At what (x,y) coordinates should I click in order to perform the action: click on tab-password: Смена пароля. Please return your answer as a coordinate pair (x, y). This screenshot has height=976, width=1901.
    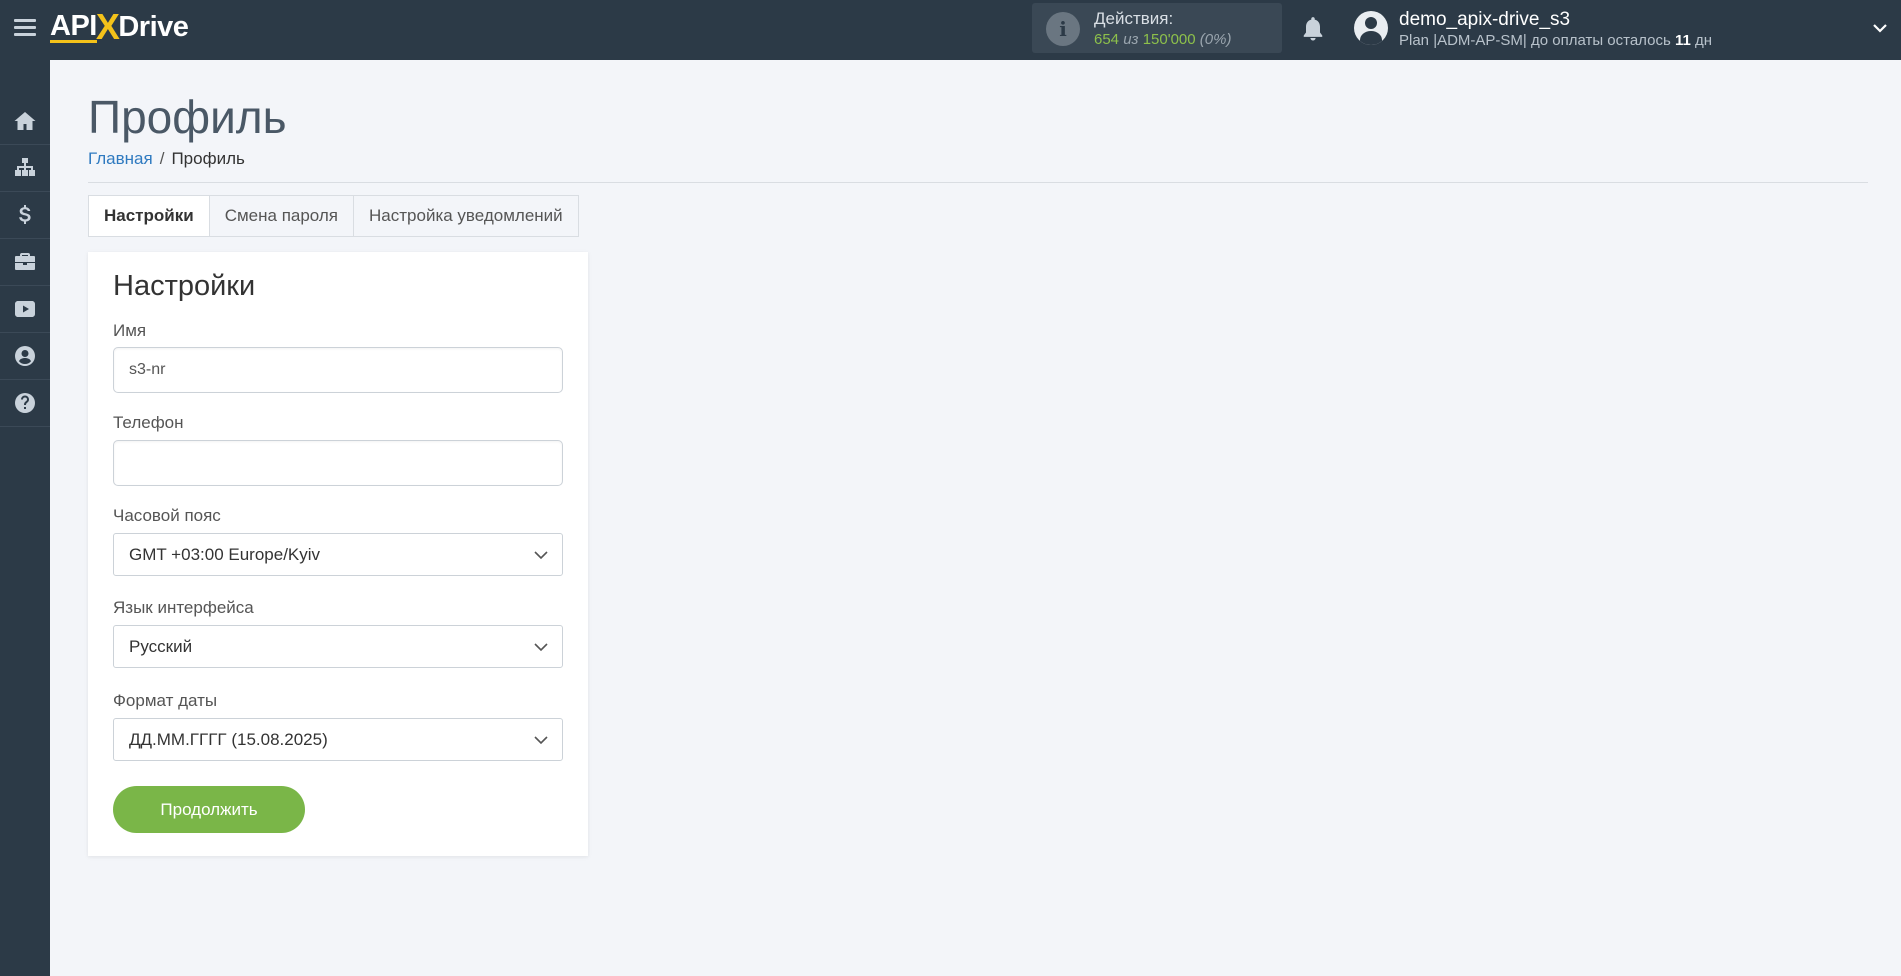
    Looking at the image, I should click on (282, 216).